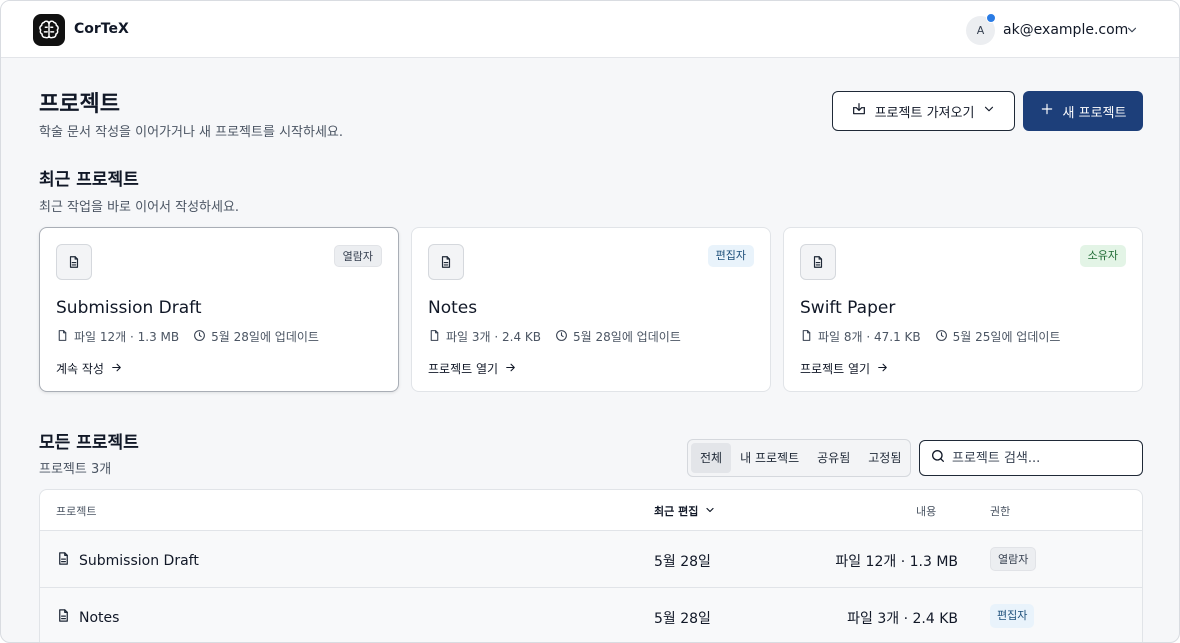 The height and width of the screenshot is (643, 1180). What do you see at coordinates (139, 207) in the screenshot?
I see `recent-projects-subtitle: 최근 작업을 바로 이어서 작성하세요.` at bounding box center [139, 207].